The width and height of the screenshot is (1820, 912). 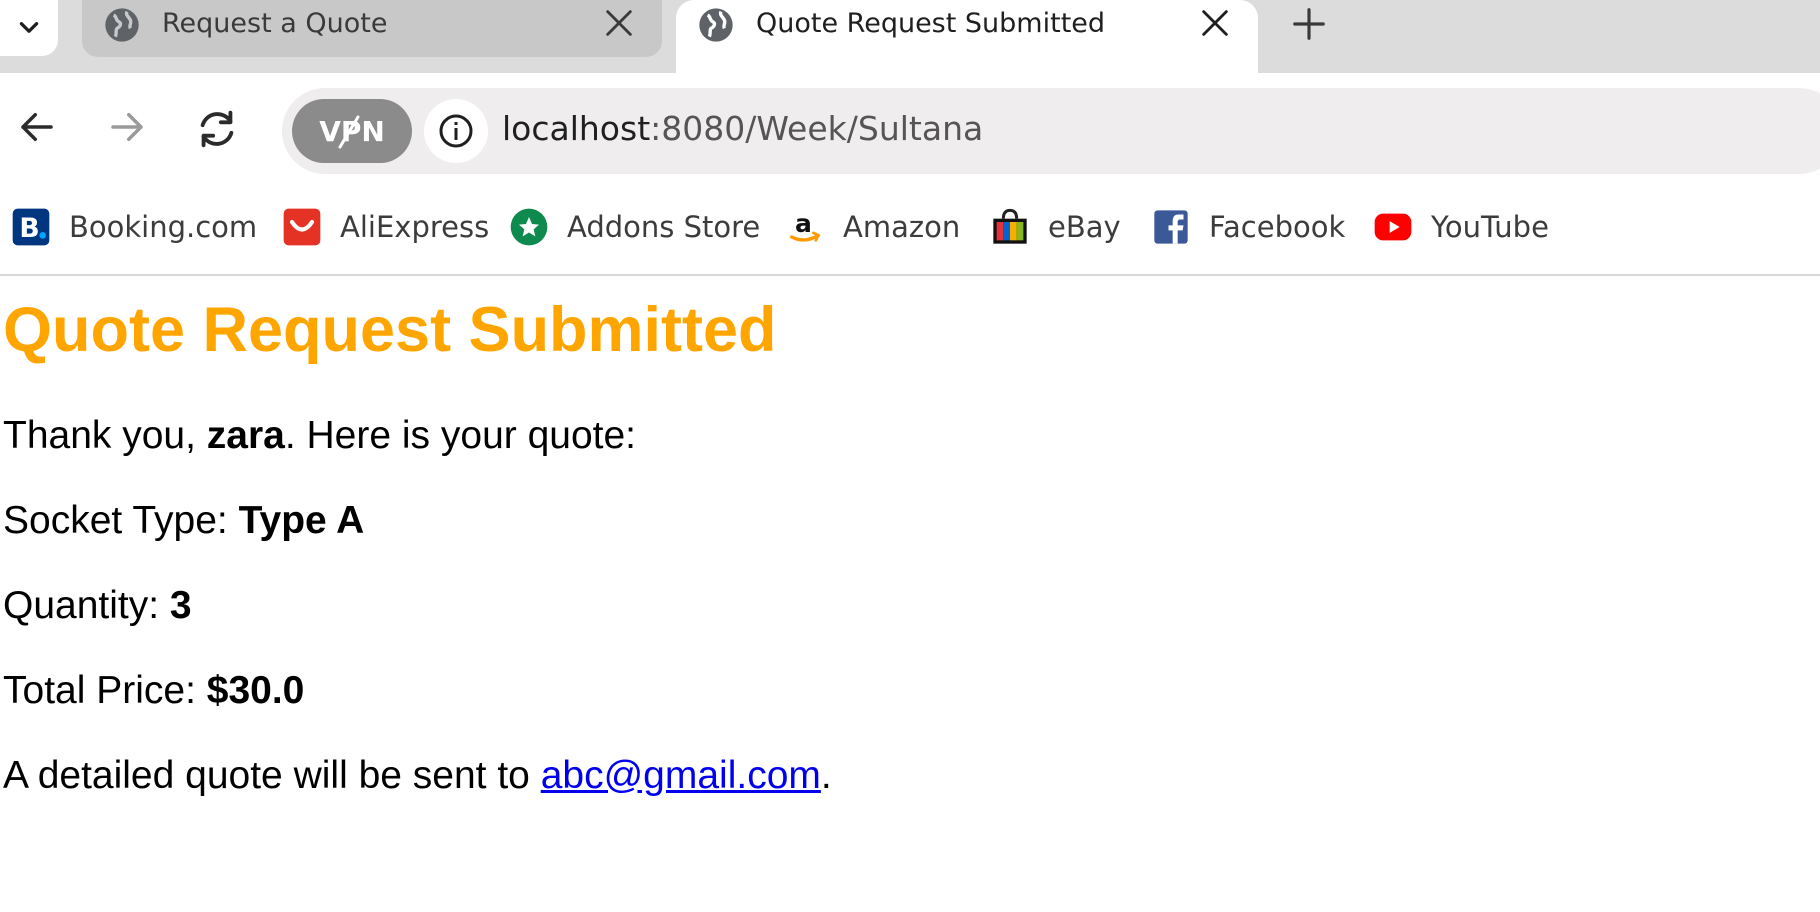 I want to click on quantity-line: Quantity: 3, so click(x=97, y=606).